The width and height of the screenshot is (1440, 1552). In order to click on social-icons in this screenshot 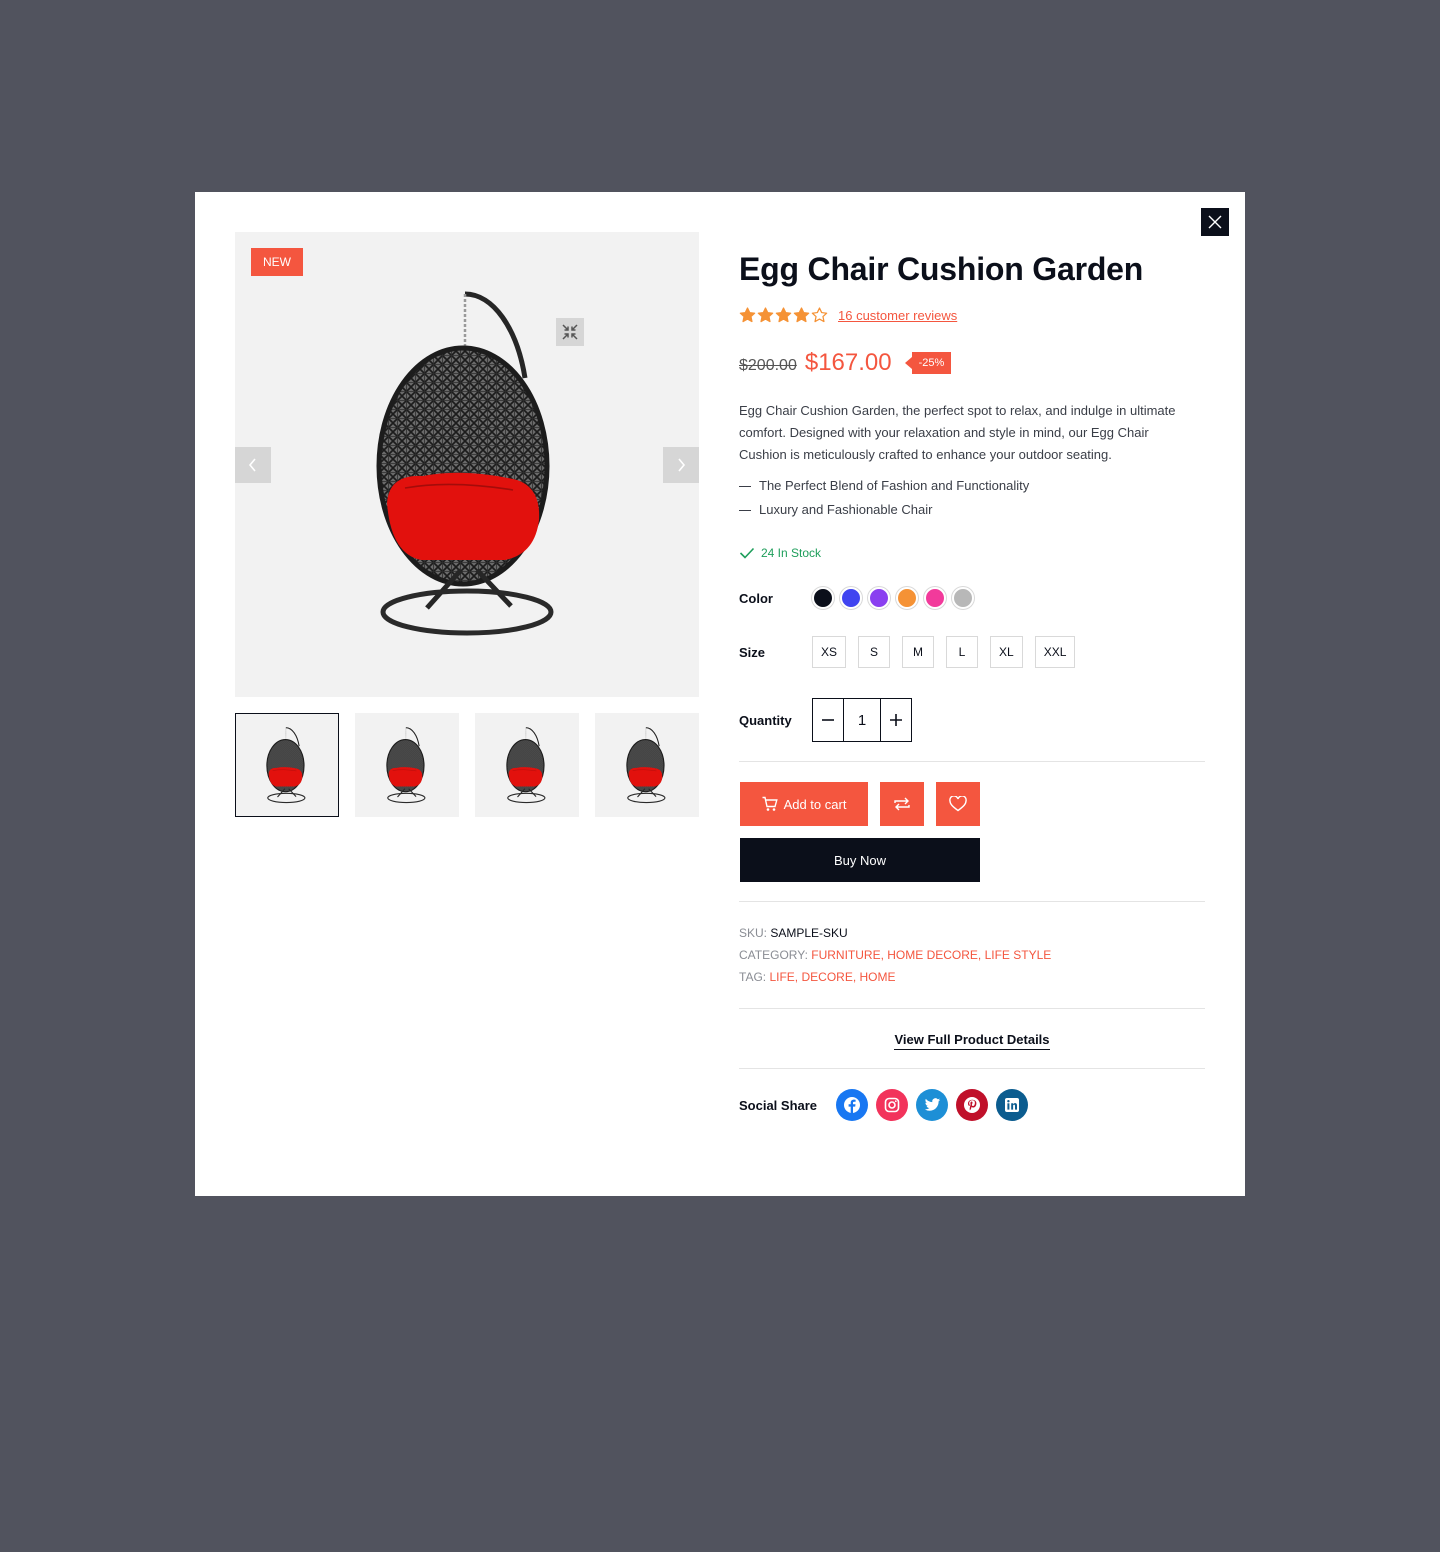, I will do `click(932, 1105)`.